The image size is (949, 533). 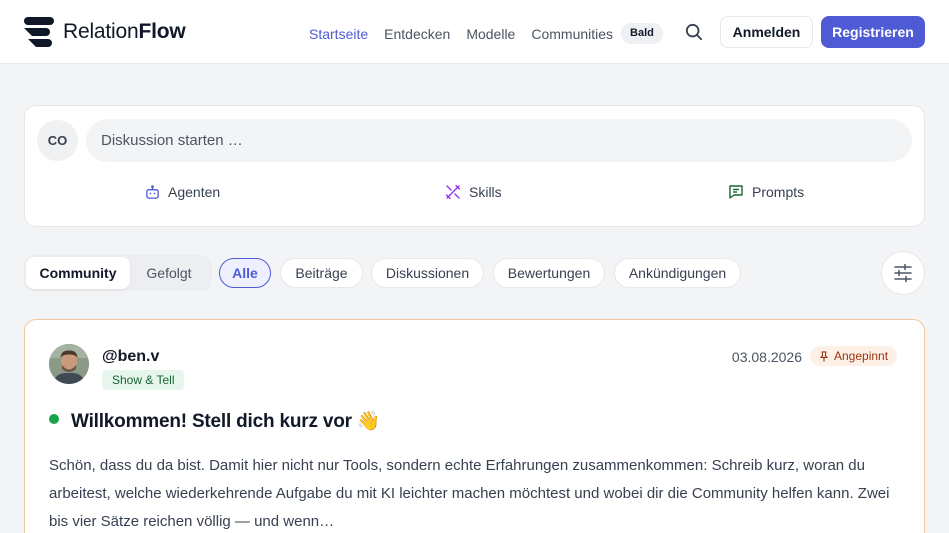 What do you see at coordinates (162, 31) in the screenshot?
I see `logo-text-strong: Flow` at bounding box center [162, 31].